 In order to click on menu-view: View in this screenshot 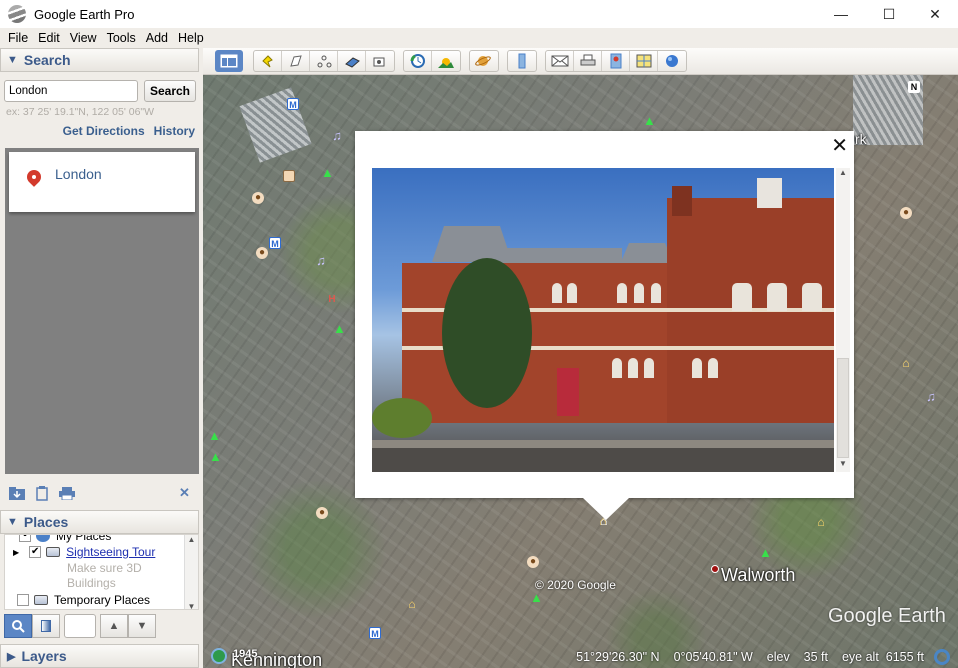, I will do `click(83, 38)`.